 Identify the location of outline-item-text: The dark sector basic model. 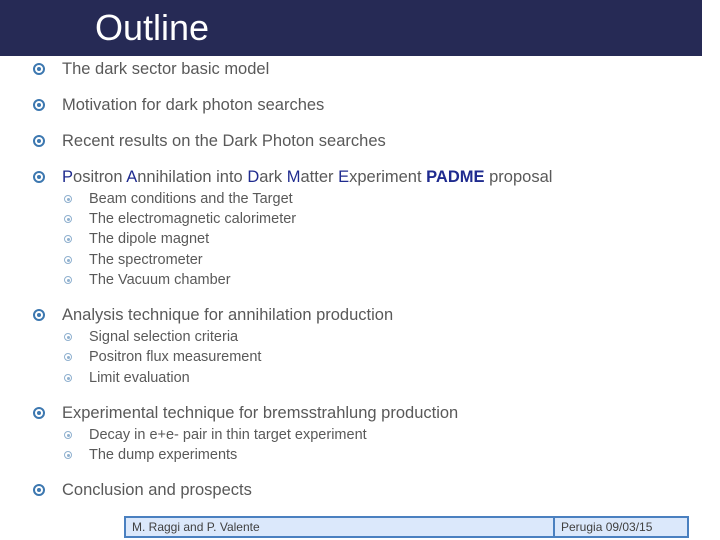
(166, 69).